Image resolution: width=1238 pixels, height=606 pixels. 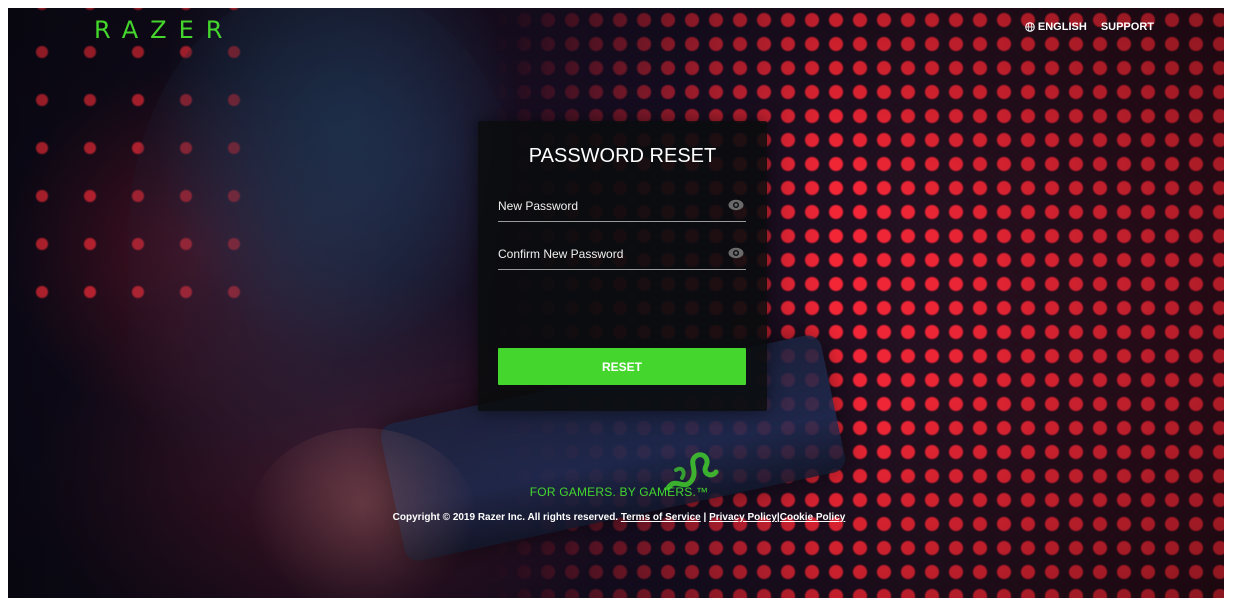 What do you see at coordinates (608, 206) in the screenshot?
I see `new-password-input` at bounding box center [608, 206].